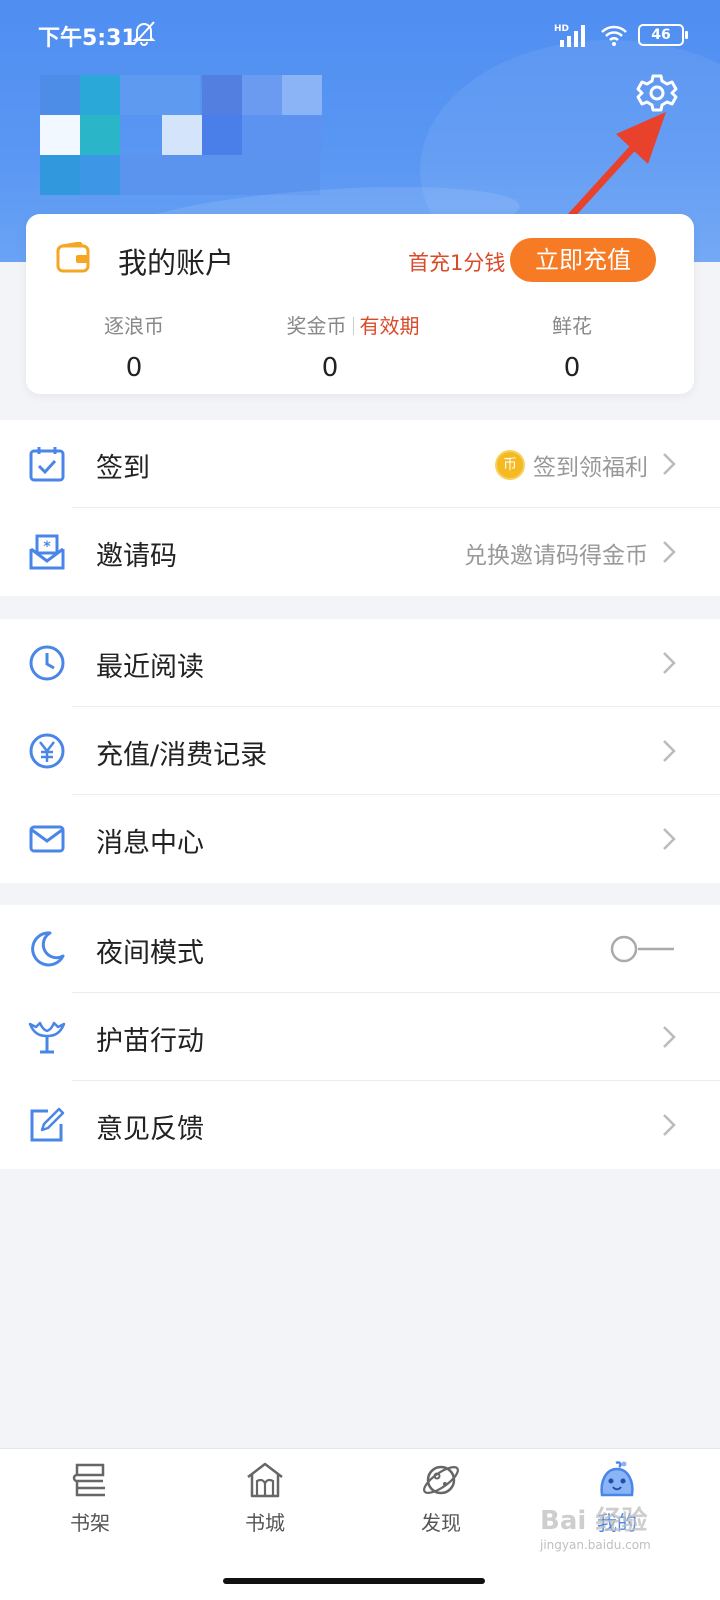 The height and width of the screenshot is (1600, 720). Describe the element at coordinates (441, 1497) in the screenshot. I see `nav-tab-discover: 发现` at that location.